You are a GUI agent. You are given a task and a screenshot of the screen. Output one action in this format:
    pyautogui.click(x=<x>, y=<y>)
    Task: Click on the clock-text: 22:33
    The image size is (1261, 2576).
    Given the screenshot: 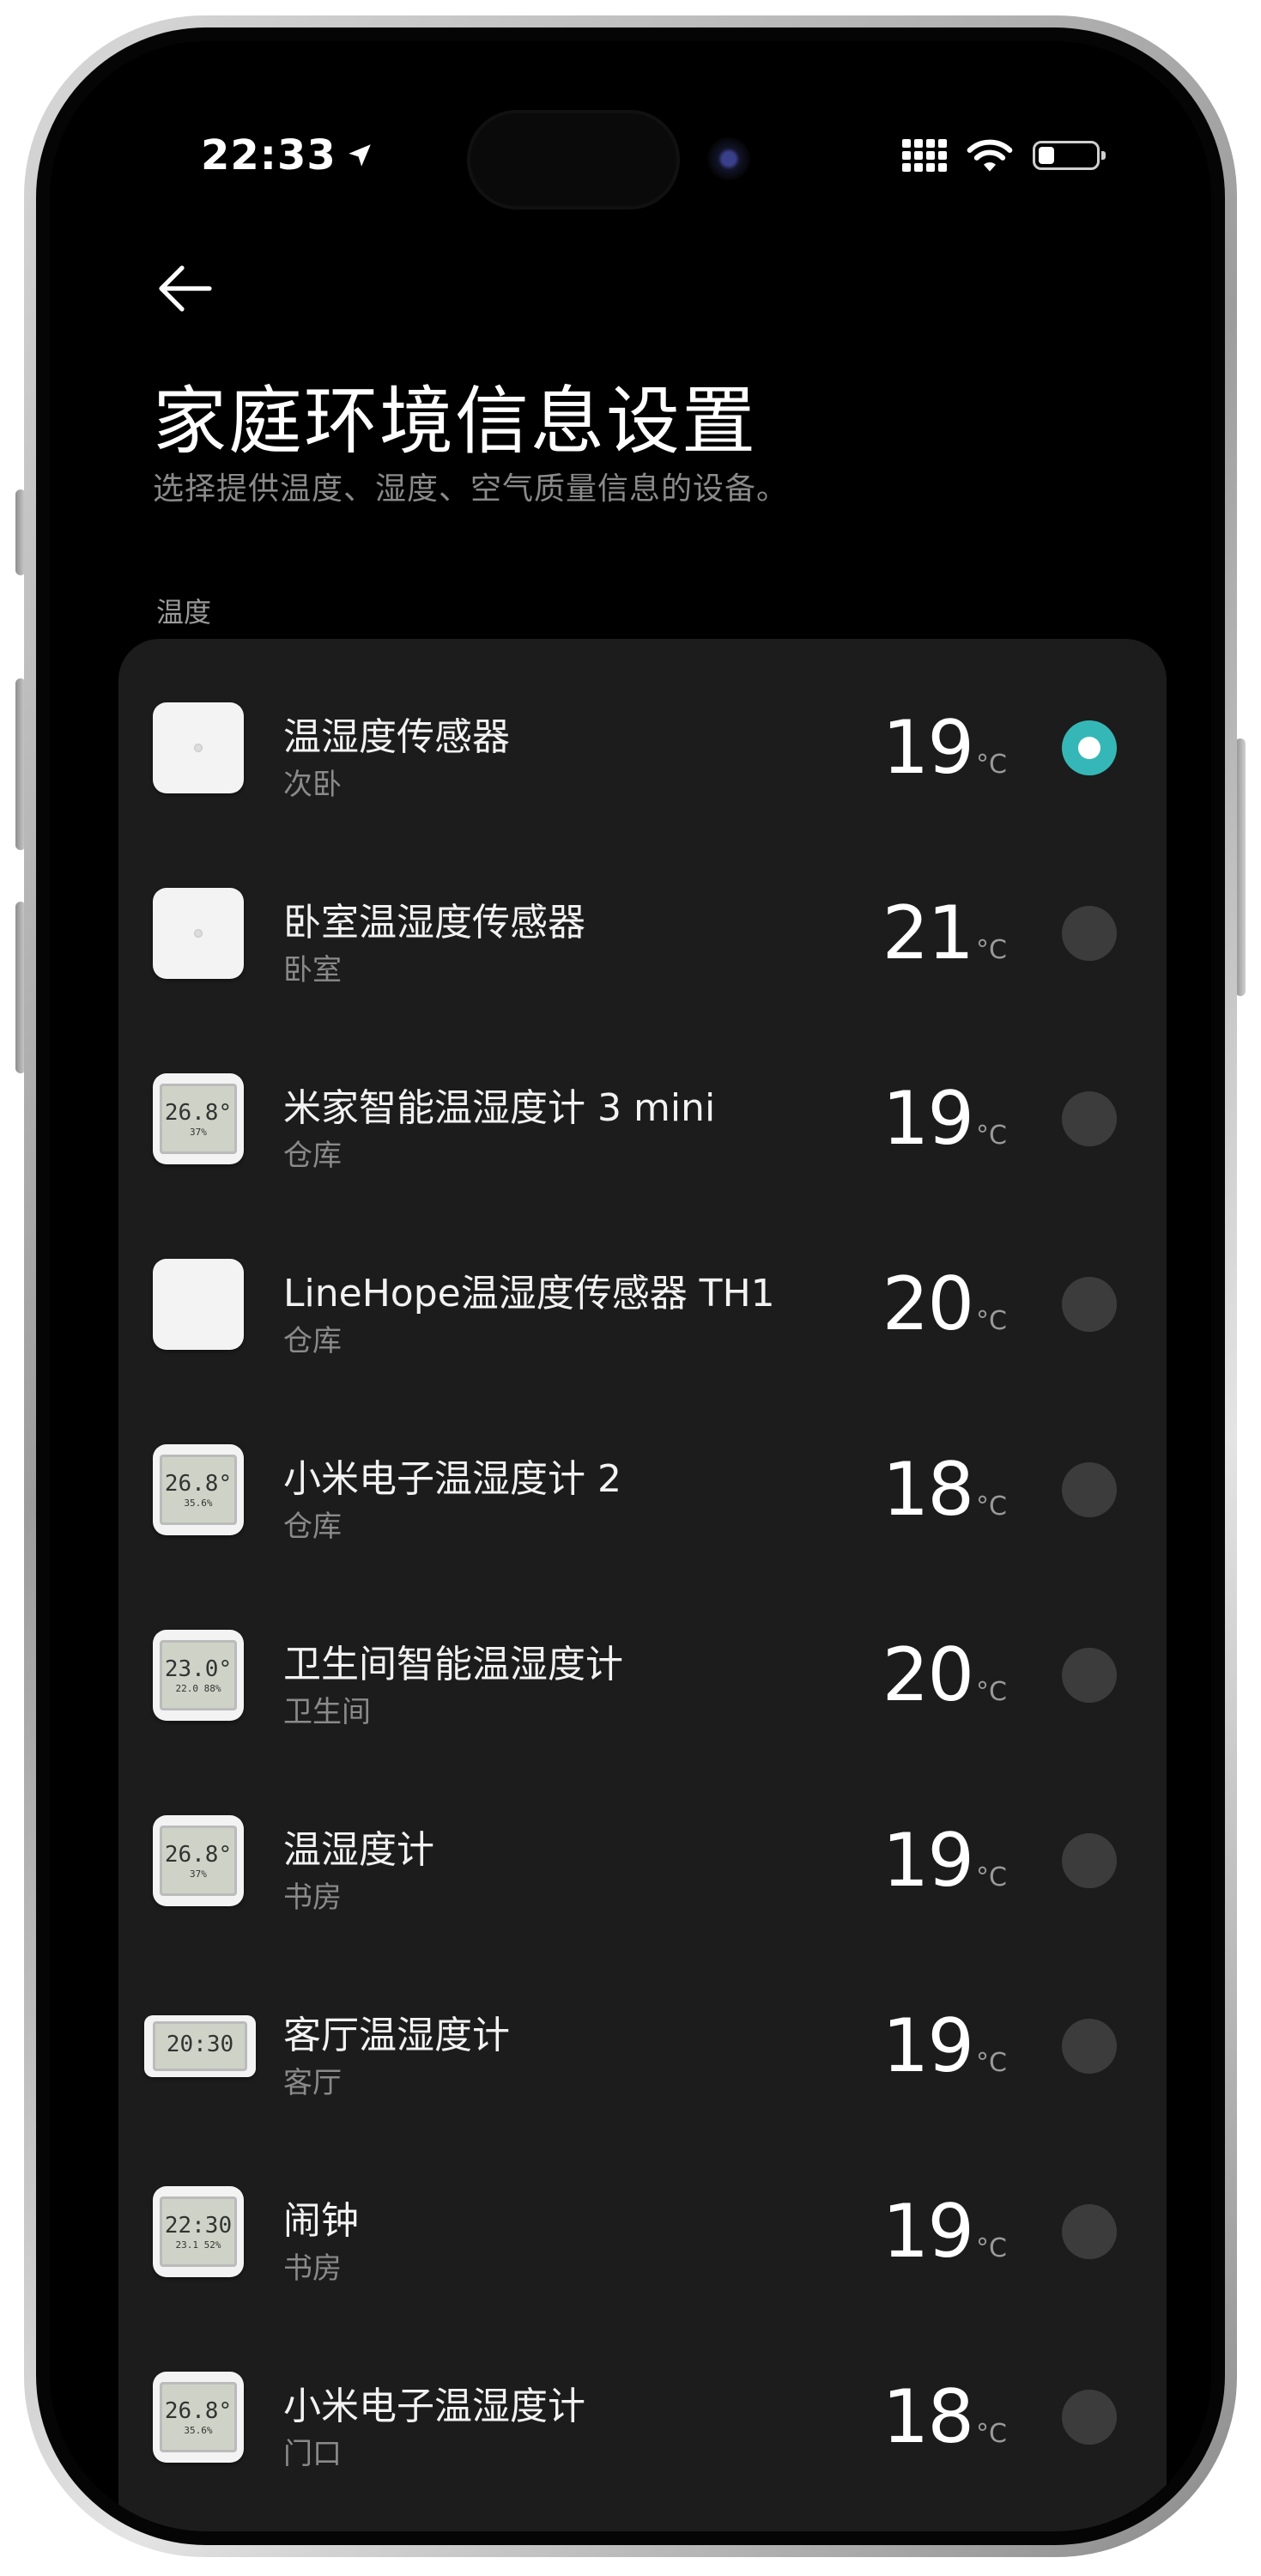 What is the action you would take?
    pyautogui.click(x=269, y=155)
    